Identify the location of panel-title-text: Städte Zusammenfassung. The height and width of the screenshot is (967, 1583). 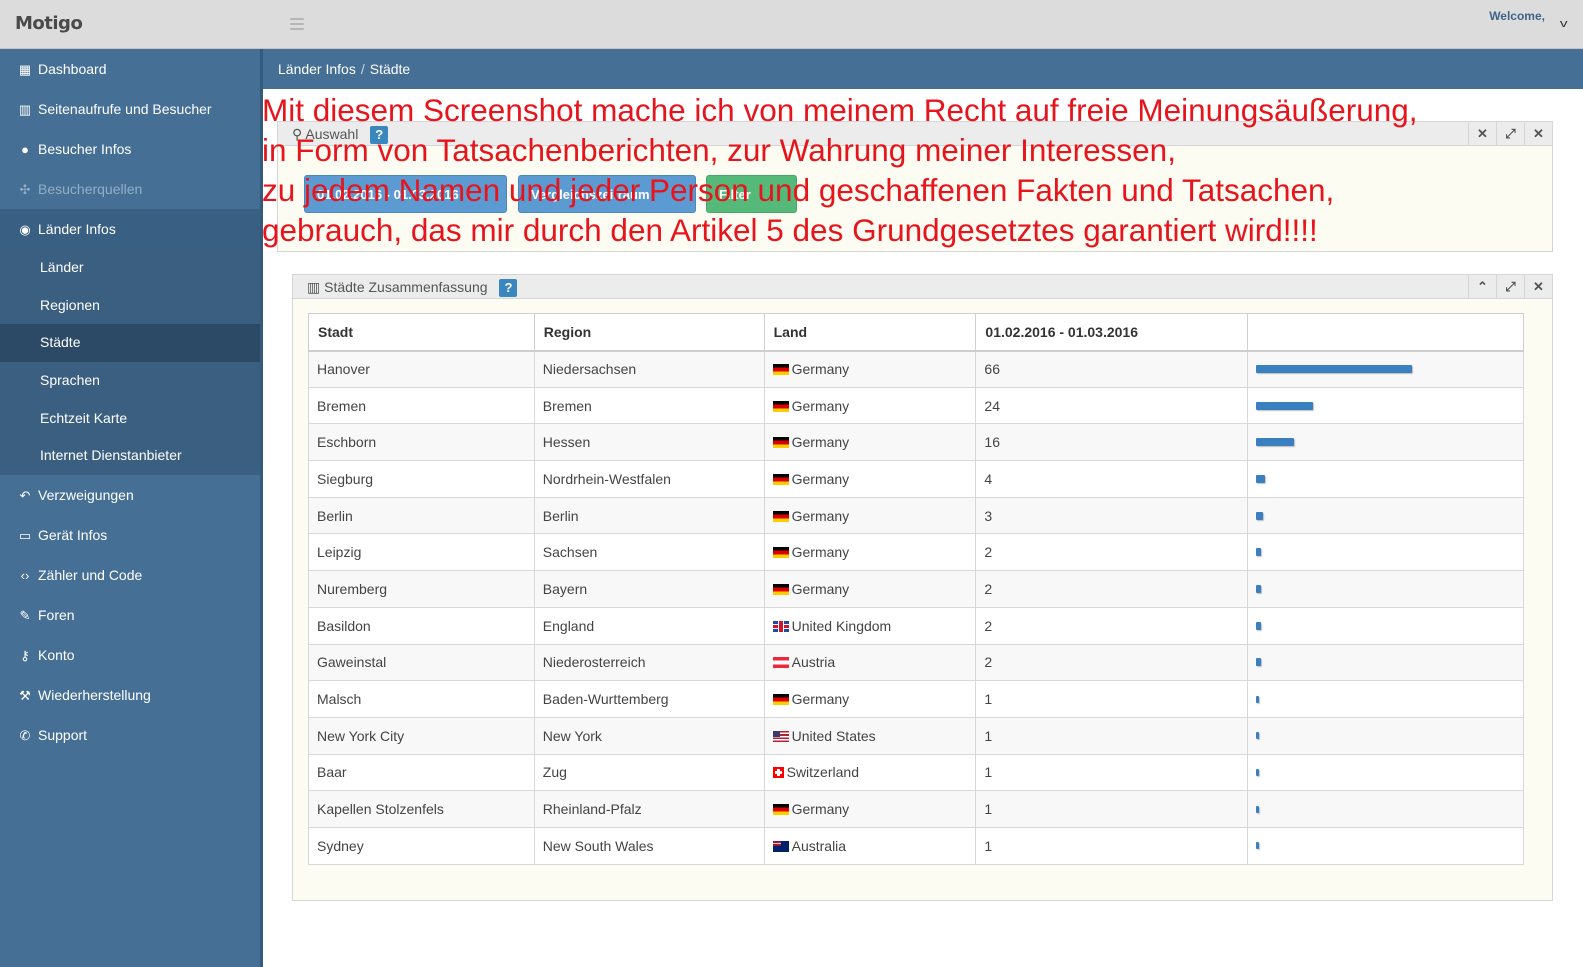
(406, 287).